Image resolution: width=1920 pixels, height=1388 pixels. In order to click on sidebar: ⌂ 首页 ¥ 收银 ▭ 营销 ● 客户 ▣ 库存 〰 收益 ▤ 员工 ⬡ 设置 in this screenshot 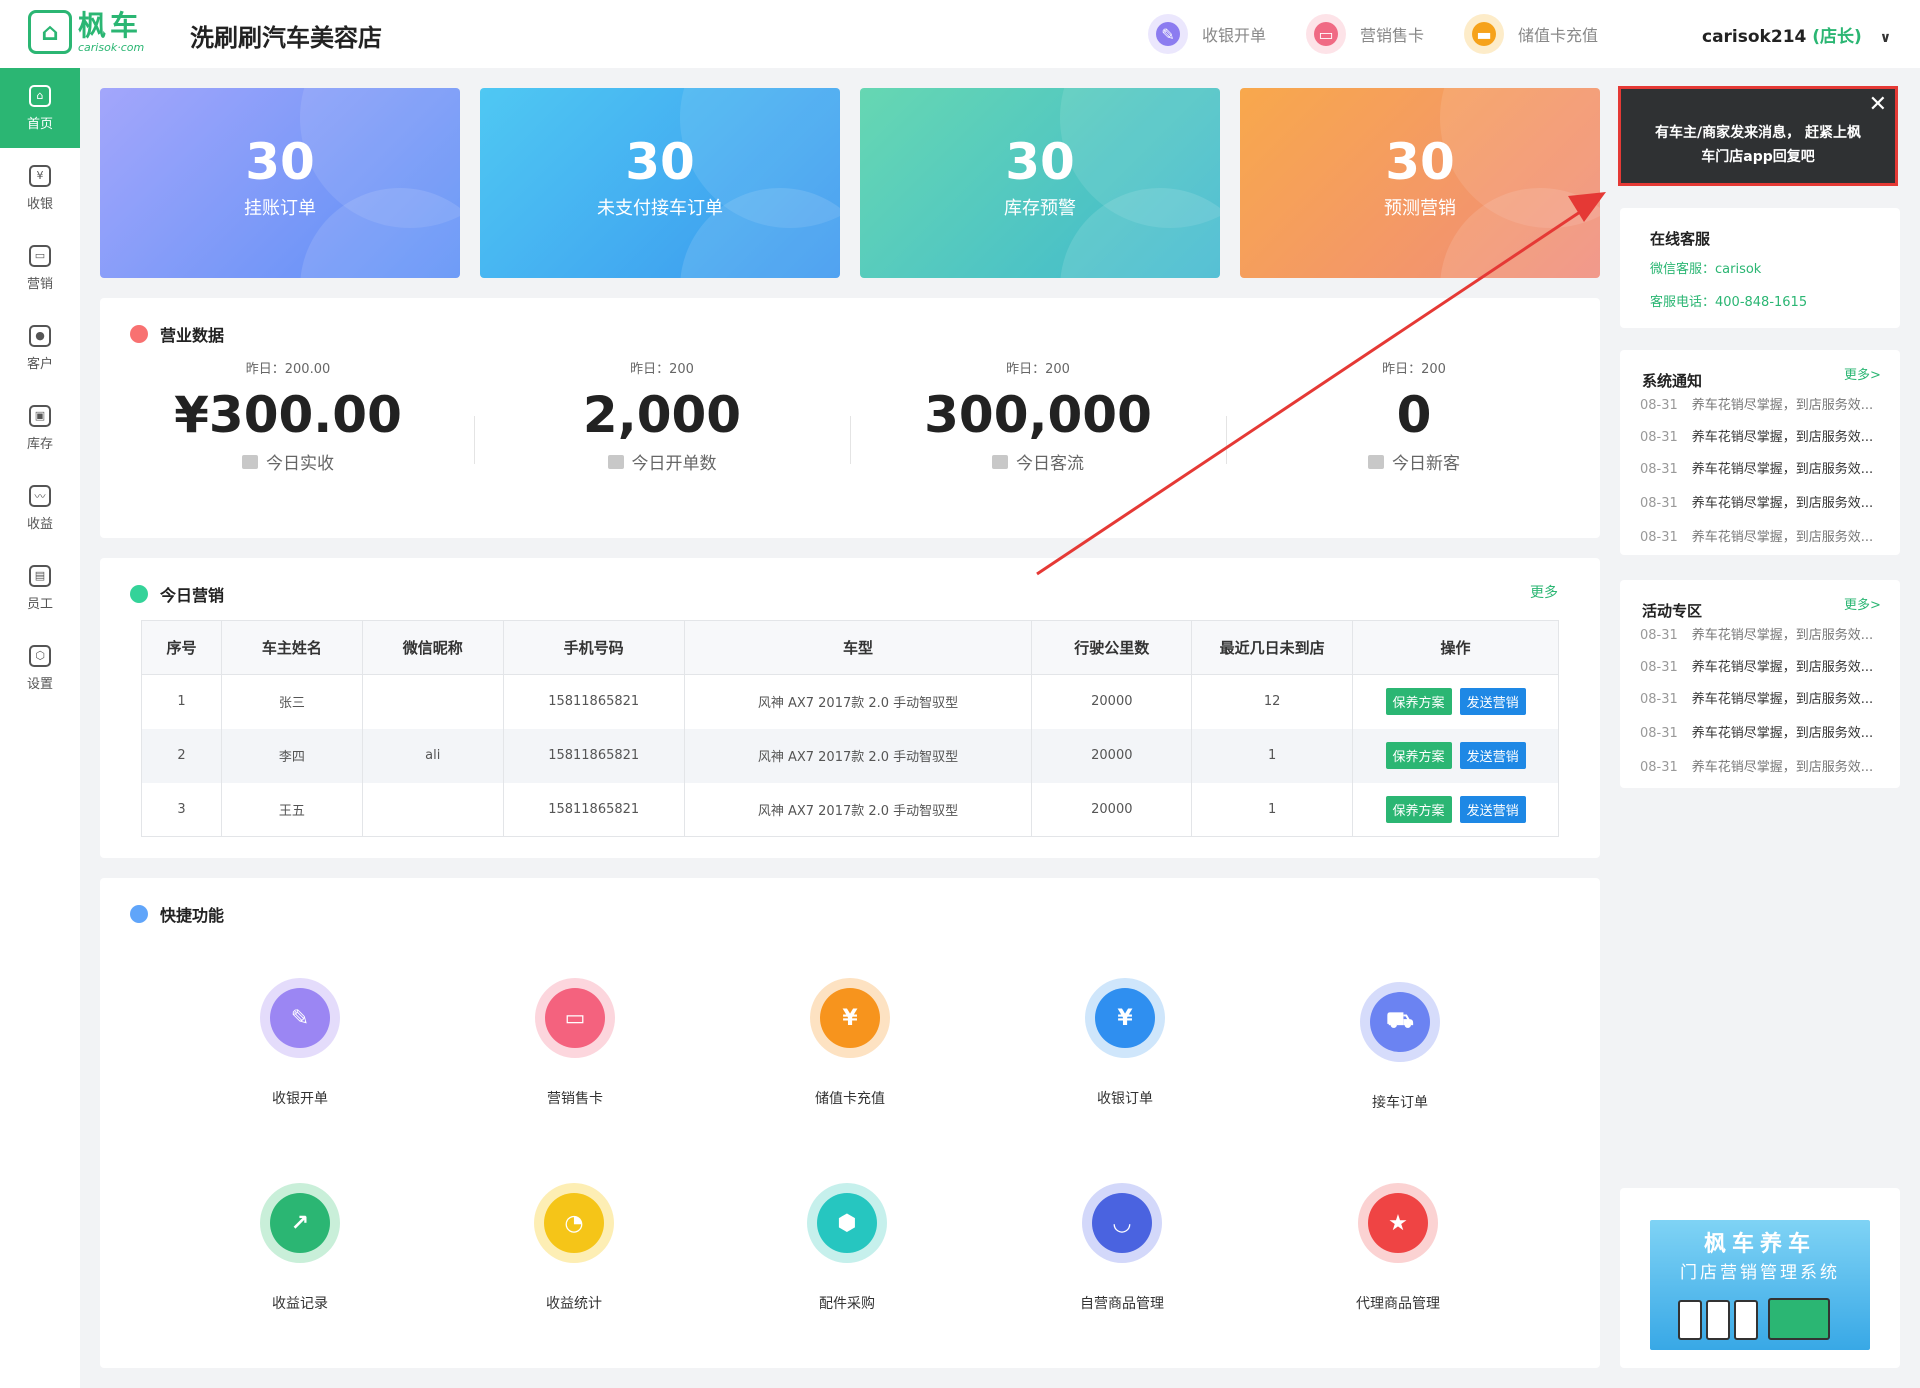, I will do `click(40, 728)`.